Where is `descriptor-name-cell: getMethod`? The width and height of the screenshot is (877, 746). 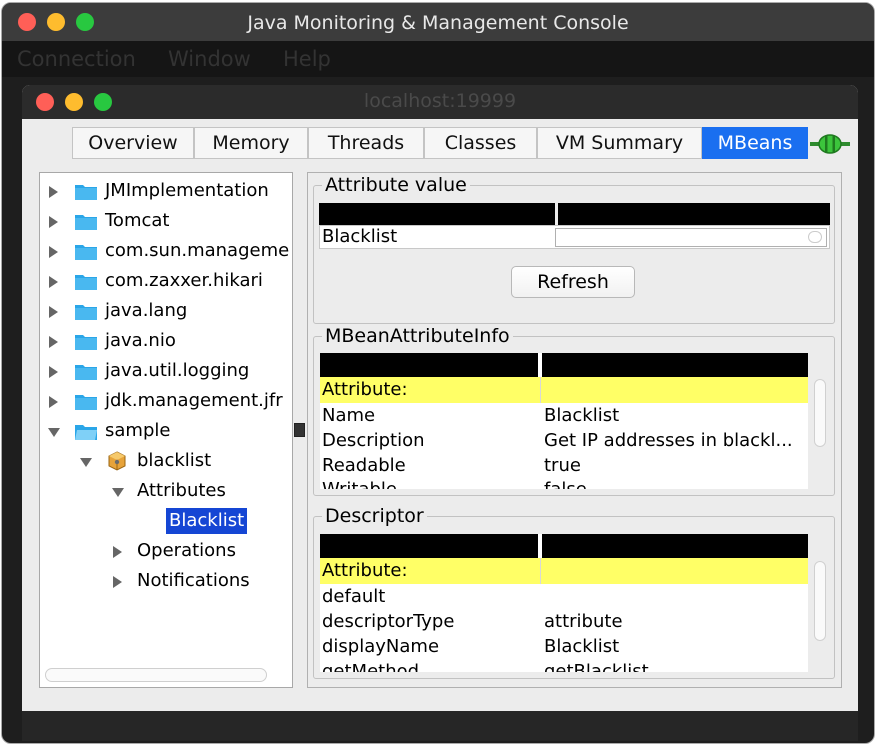
descriptor-name-cell: getMethod is located at coordinates (371, 666).